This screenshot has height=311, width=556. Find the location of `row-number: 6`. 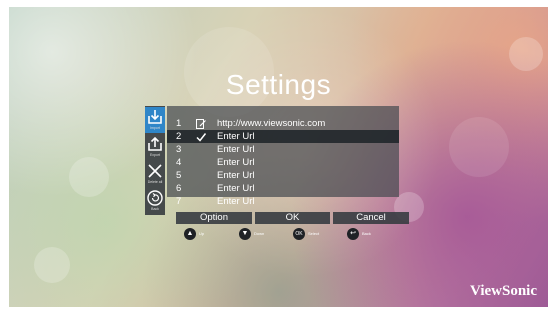

row-number: 6 is located at coordinates (179, 188).